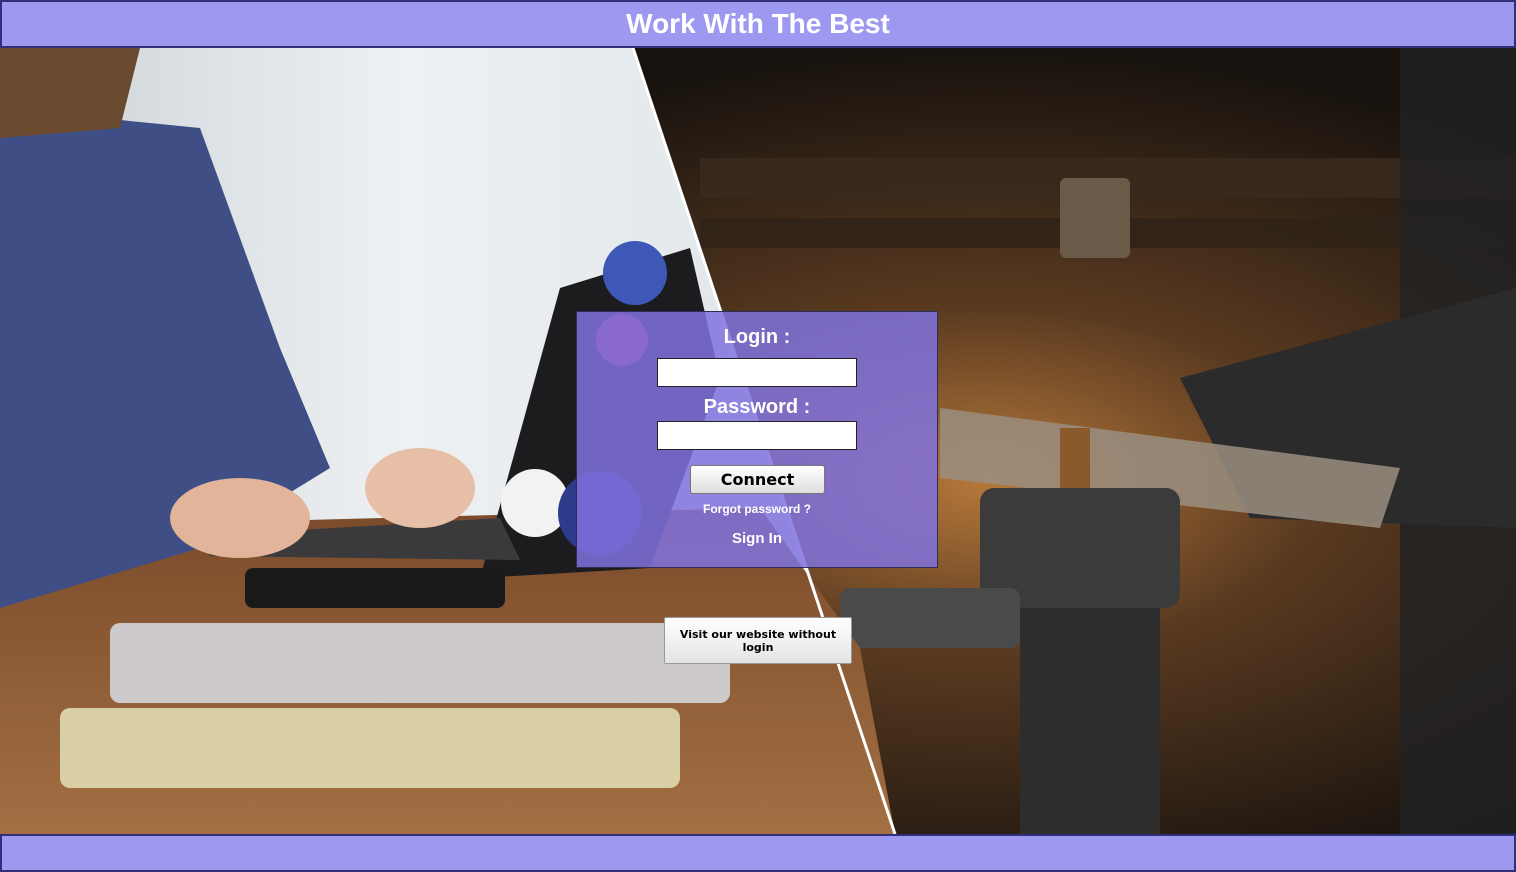 The image size is (1516, 872). I want to click on forgot-password-link: Forgot password ?, so click(757, 509).